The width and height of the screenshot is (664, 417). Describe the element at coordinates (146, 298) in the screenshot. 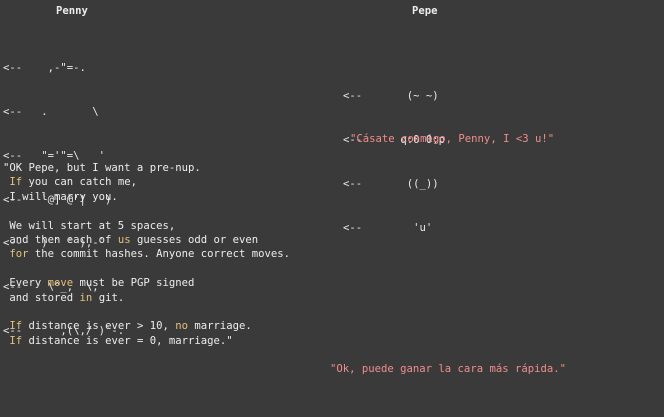

I see `reply-line: and stored in git.` at that location.